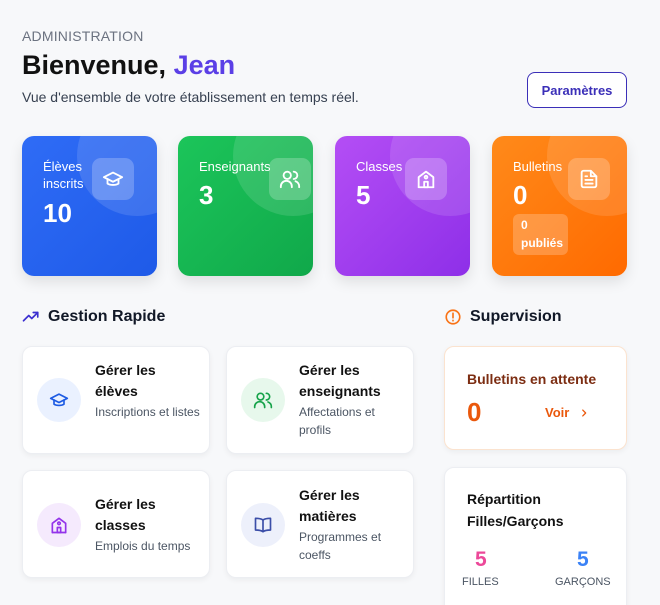 The height and width of the screenshot is (605, 660). Describe the element at coordinates (584, 412) in the screenshot. I see `chevron-right-icon` at that location.